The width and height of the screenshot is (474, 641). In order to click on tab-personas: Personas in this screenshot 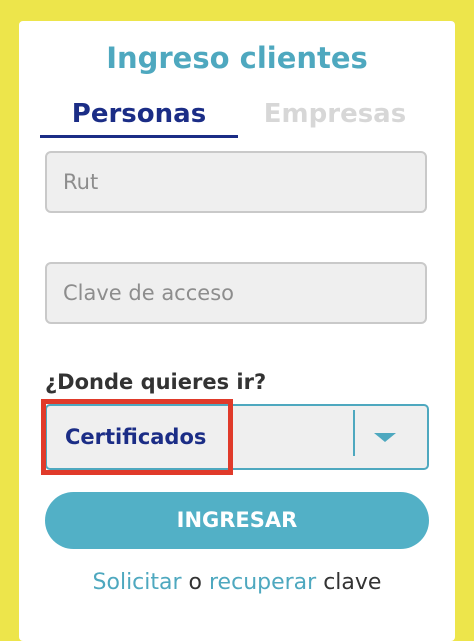, I will do `click(139, 116)`.